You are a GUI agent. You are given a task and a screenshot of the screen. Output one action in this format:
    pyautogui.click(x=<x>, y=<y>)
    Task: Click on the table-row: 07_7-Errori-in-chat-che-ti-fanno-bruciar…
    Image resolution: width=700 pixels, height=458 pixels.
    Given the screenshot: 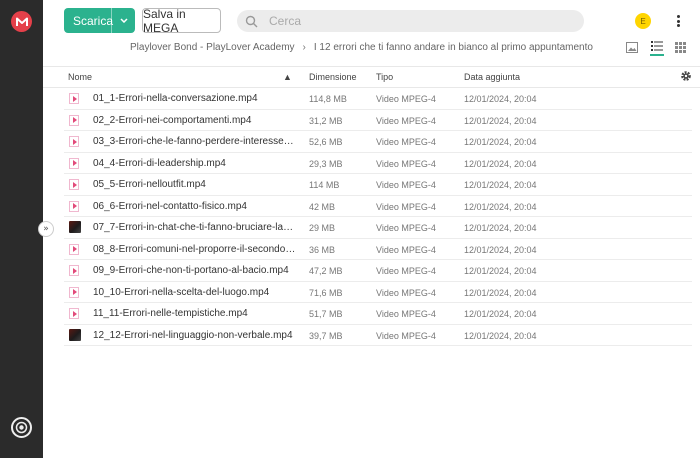 What is the action you would take?
    pyautogui.click(x=371, y=228)
    